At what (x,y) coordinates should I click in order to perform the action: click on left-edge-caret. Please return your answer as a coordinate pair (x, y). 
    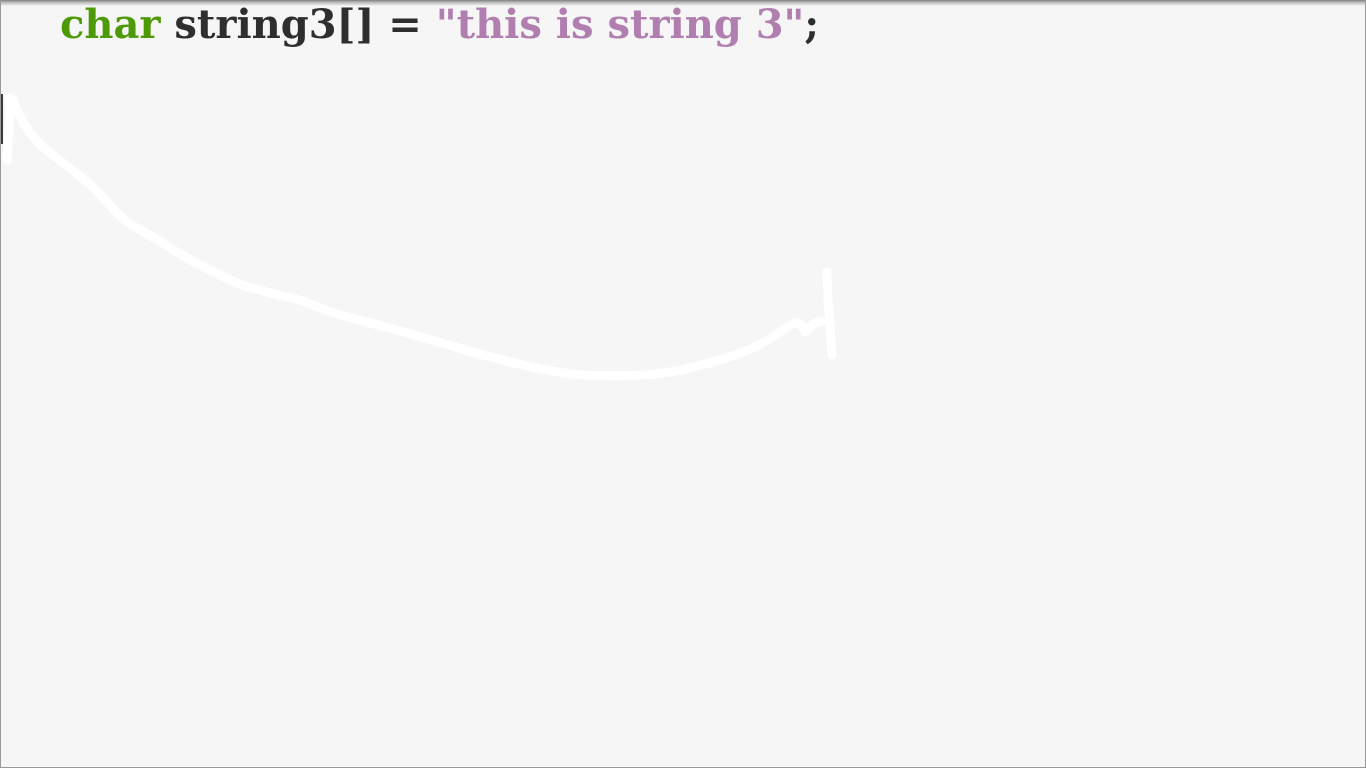
    Looking at the image, I should click on (2, 119).